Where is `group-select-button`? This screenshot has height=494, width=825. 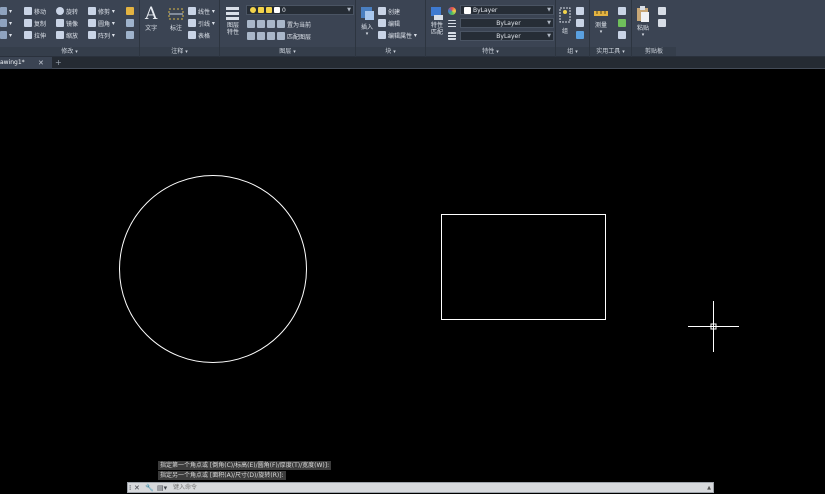 group-select-button is located at coordinates (581, 35).